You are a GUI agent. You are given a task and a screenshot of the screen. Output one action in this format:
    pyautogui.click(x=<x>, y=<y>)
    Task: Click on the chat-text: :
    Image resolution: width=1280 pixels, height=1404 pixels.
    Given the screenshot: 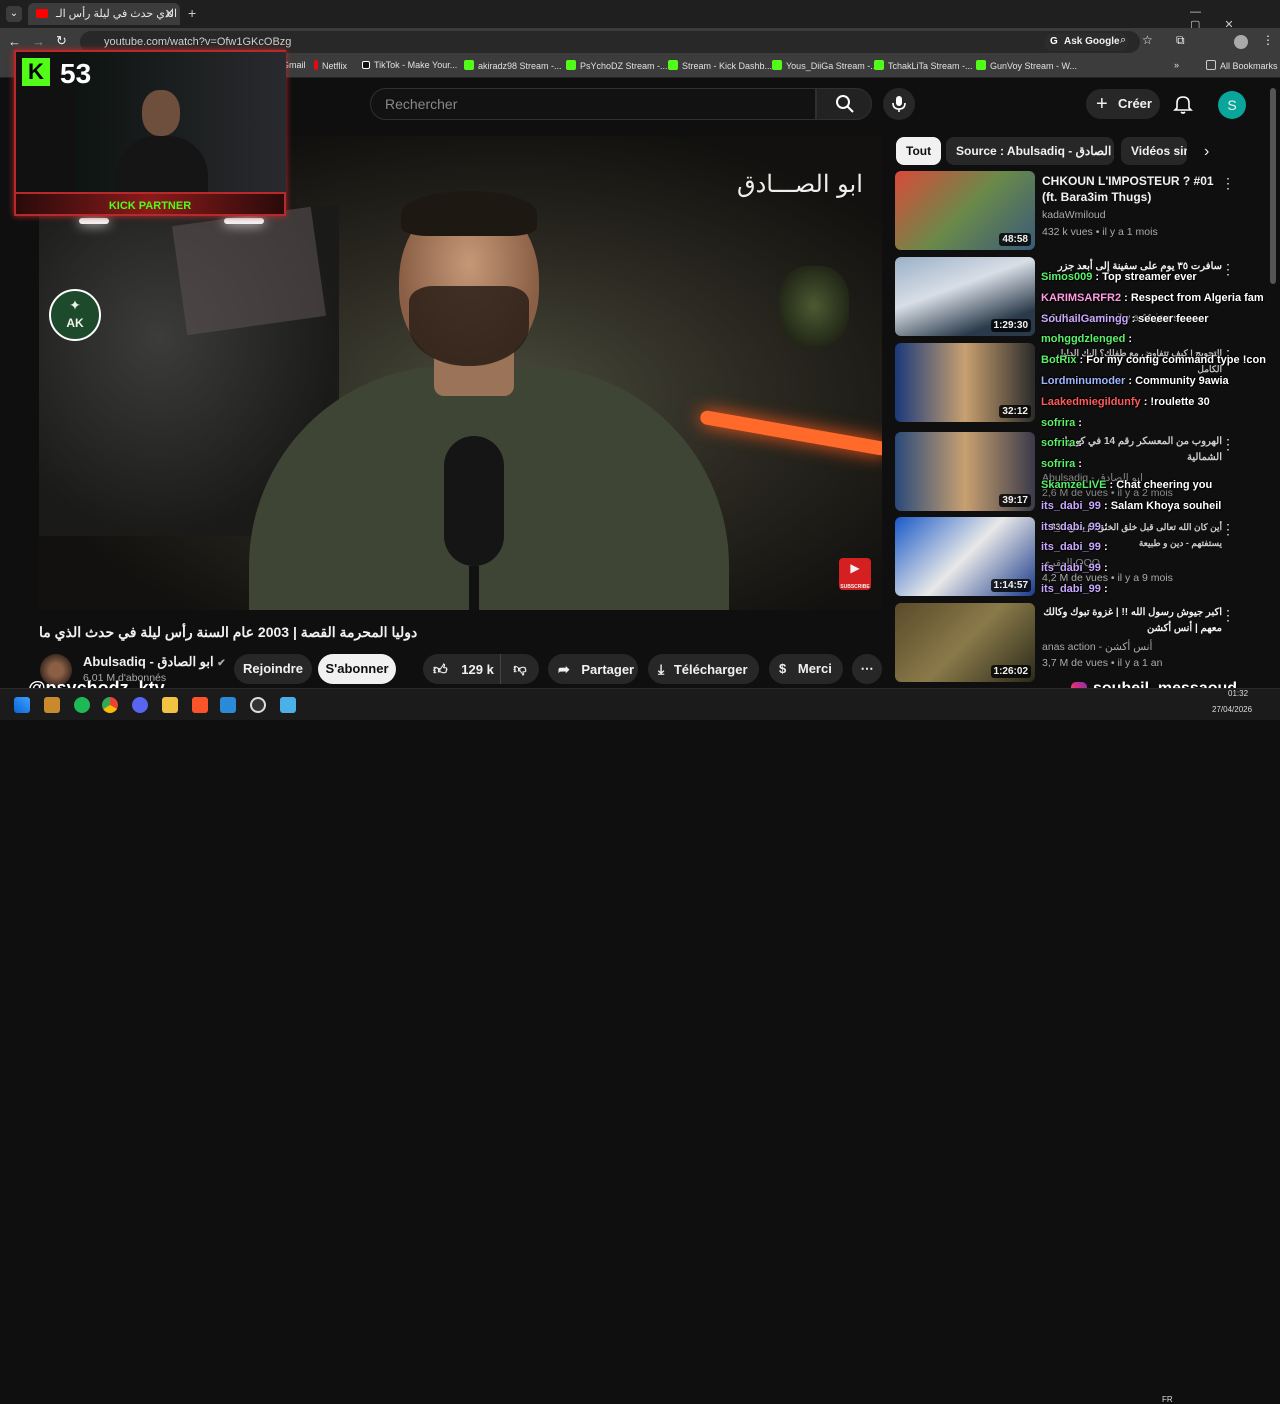 What is the action you would take?
    pyautogui.click(x=1104, y=589)
    